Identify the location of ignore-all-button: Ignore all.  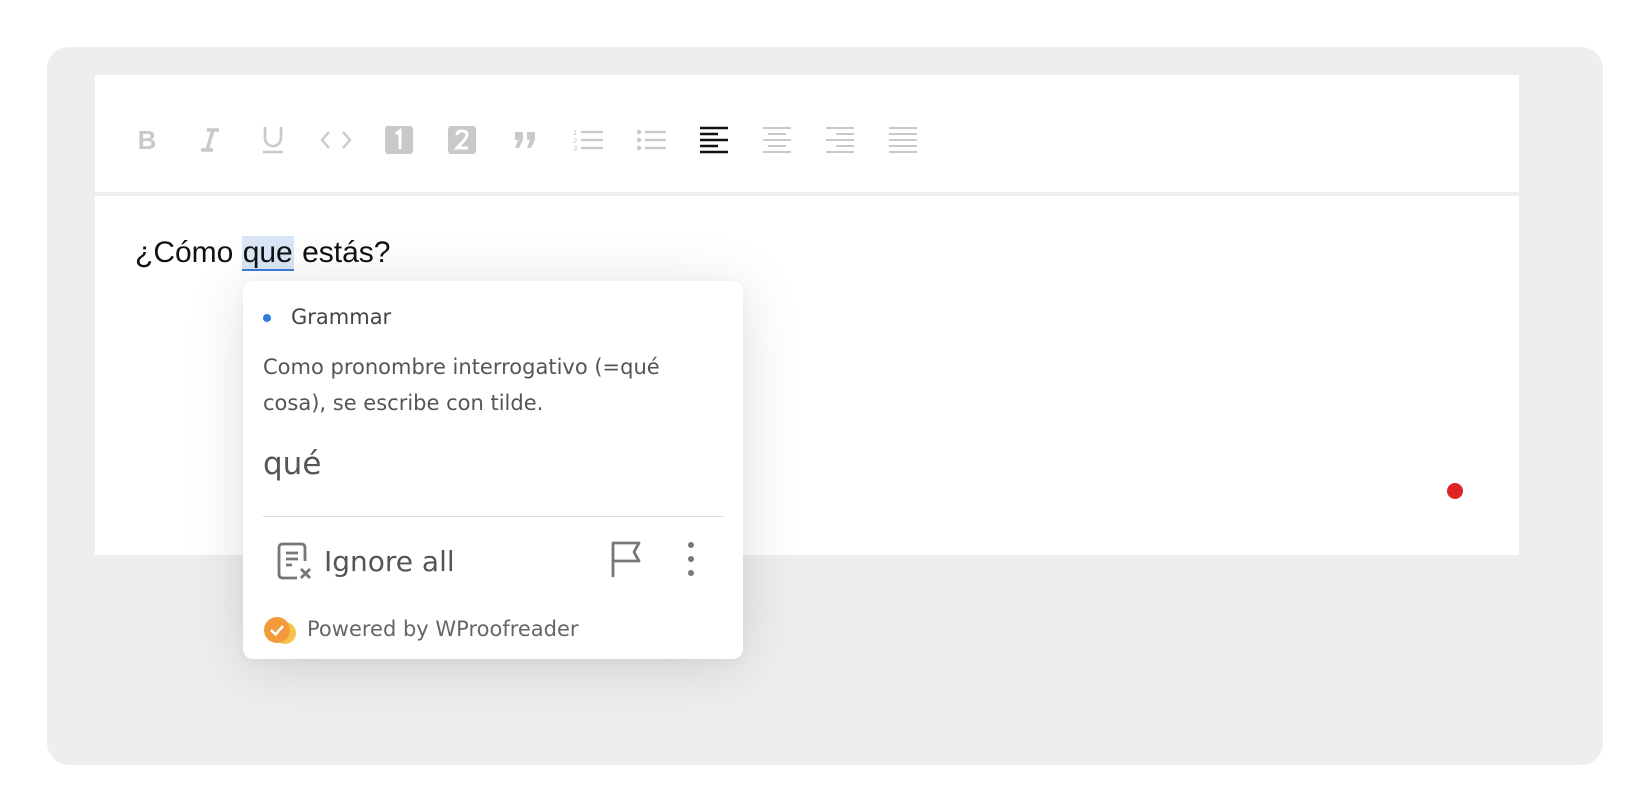
(389, 561).